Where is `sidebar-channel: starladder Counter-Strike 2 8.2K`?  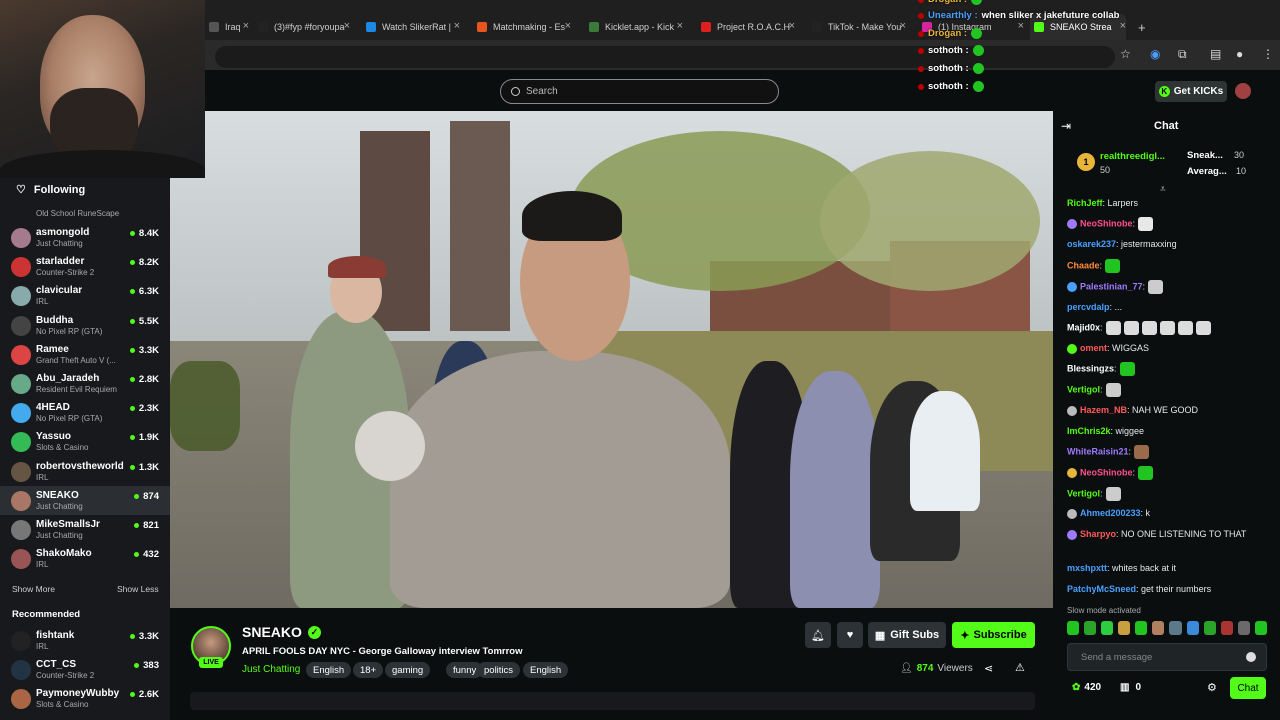
sidebar-channel: starladder Counter-Strike 2 8.2K is located at coordinates (85, 266).